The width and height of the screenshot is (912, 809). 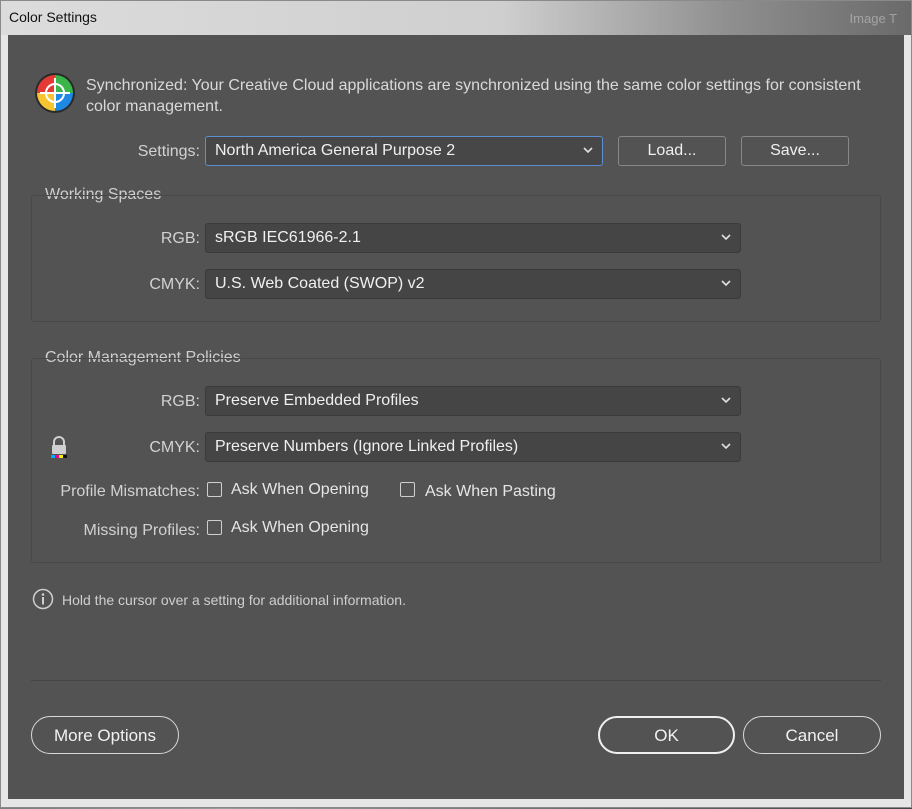 What do you see at coordinates (59, 447) in the screenshot?
I see `lock-icon` at bounding box center [59, 447].